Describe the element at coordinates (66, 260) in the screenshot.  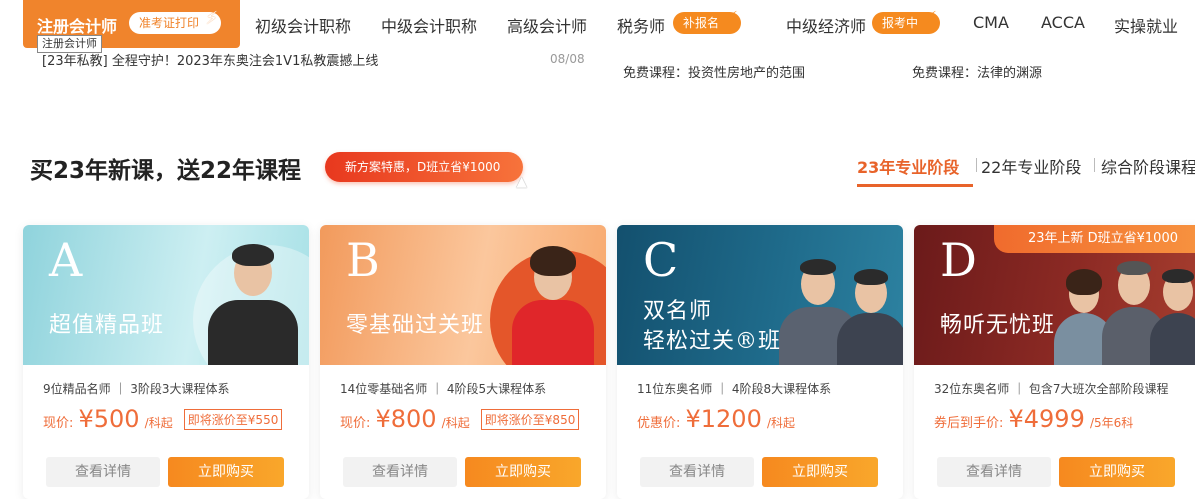
I see `course-letter: A` at that location.